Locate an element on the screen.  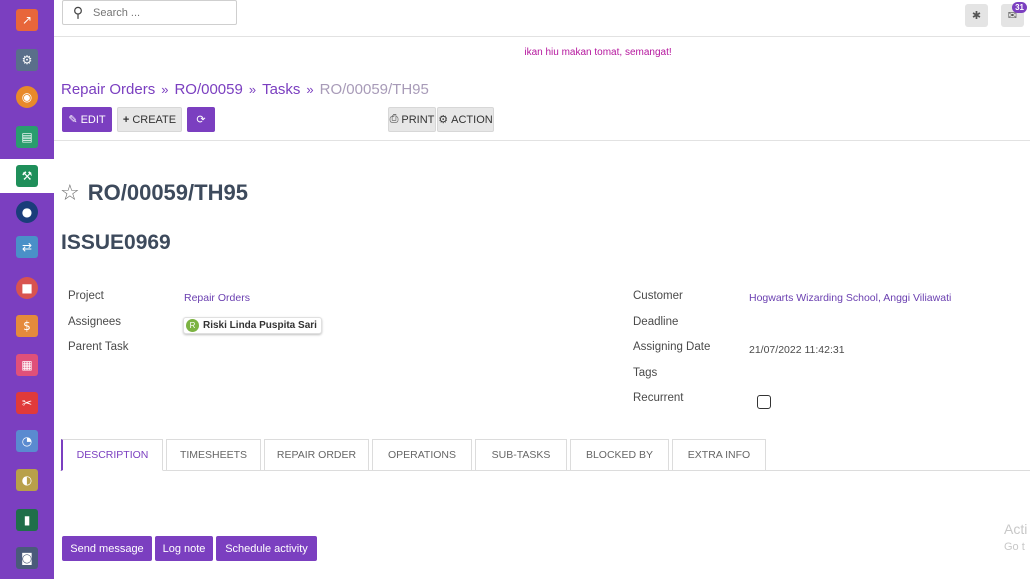
assigning-date-label: Assigning Date is located at coordinates (672, 347).